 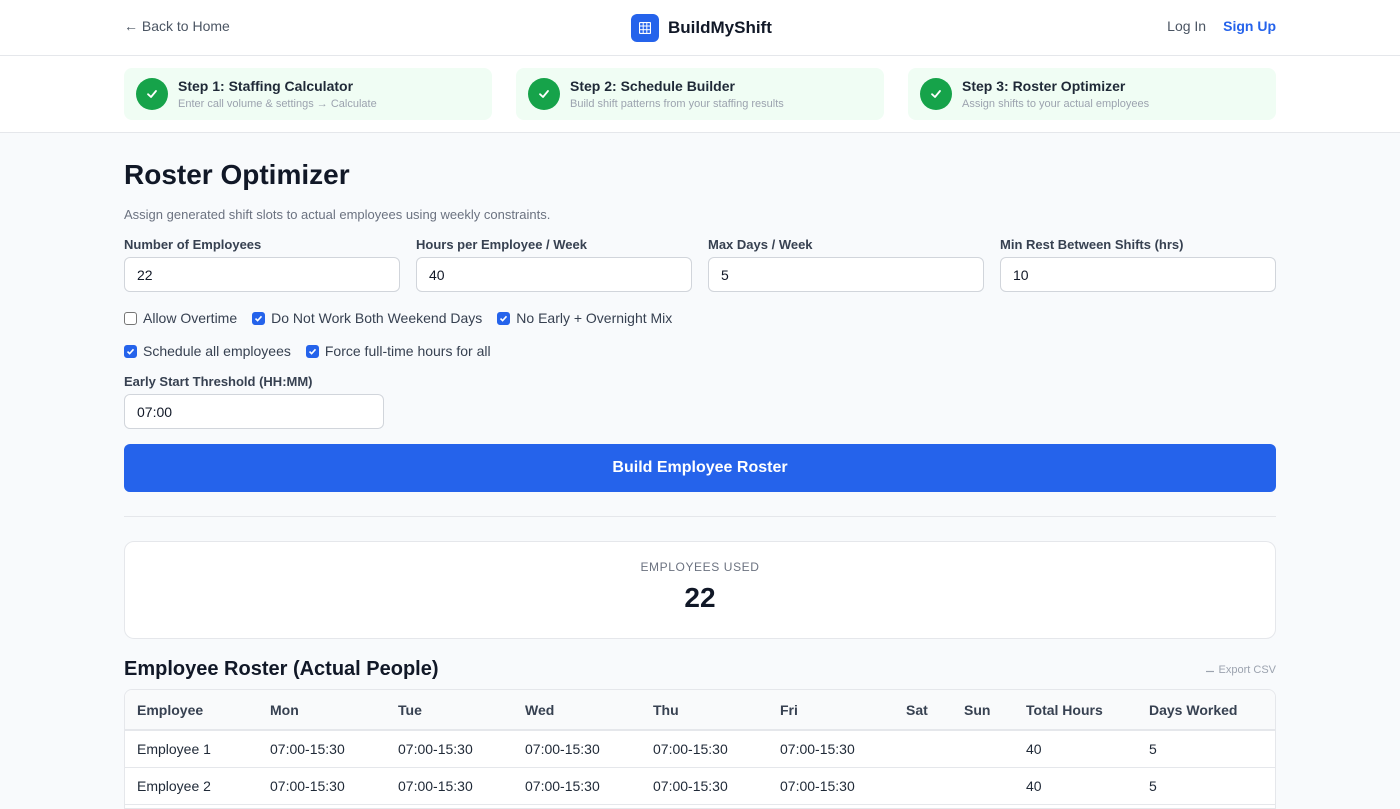 I want to click on column-header: Tue, so click(x=410, y=709).